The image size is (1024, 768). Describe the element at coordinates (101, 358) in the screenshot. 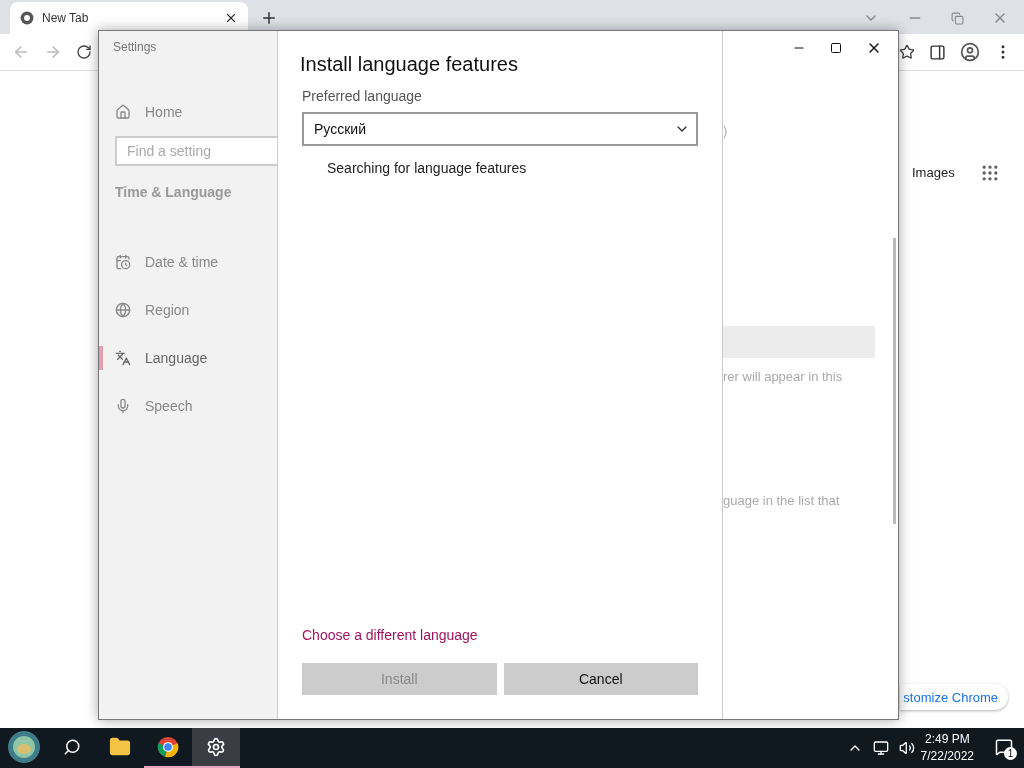

I see `selection-marker` at that location.